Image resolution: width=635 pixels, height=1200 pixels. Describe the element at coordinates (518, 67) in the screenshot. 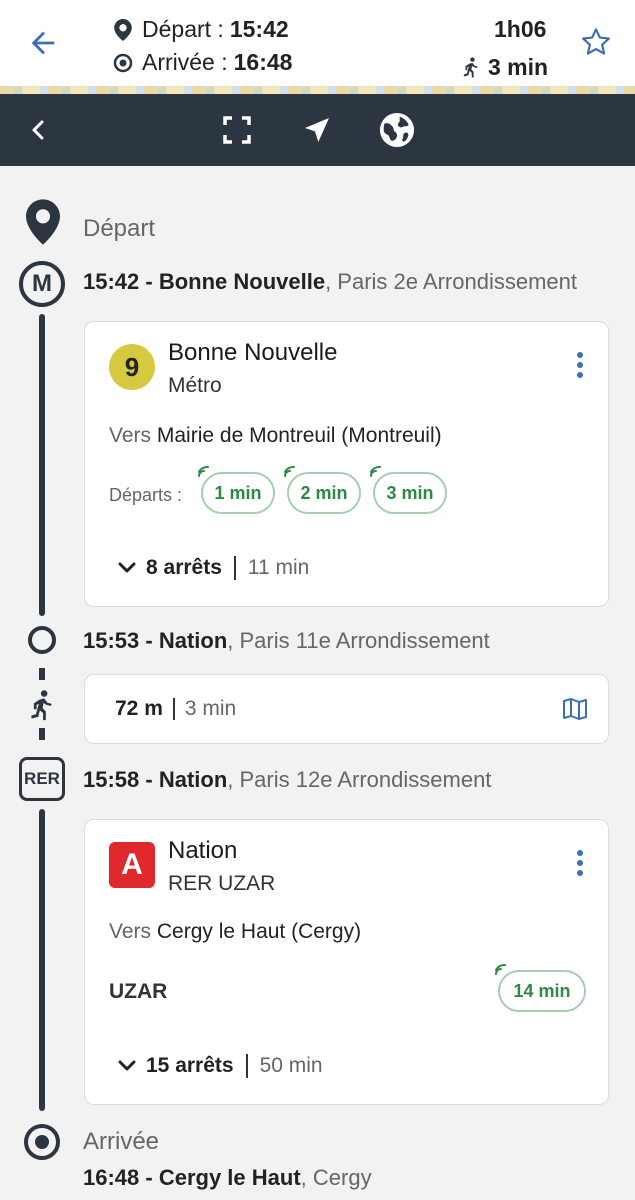

I see `walk-total-value: 3 min` at that location.